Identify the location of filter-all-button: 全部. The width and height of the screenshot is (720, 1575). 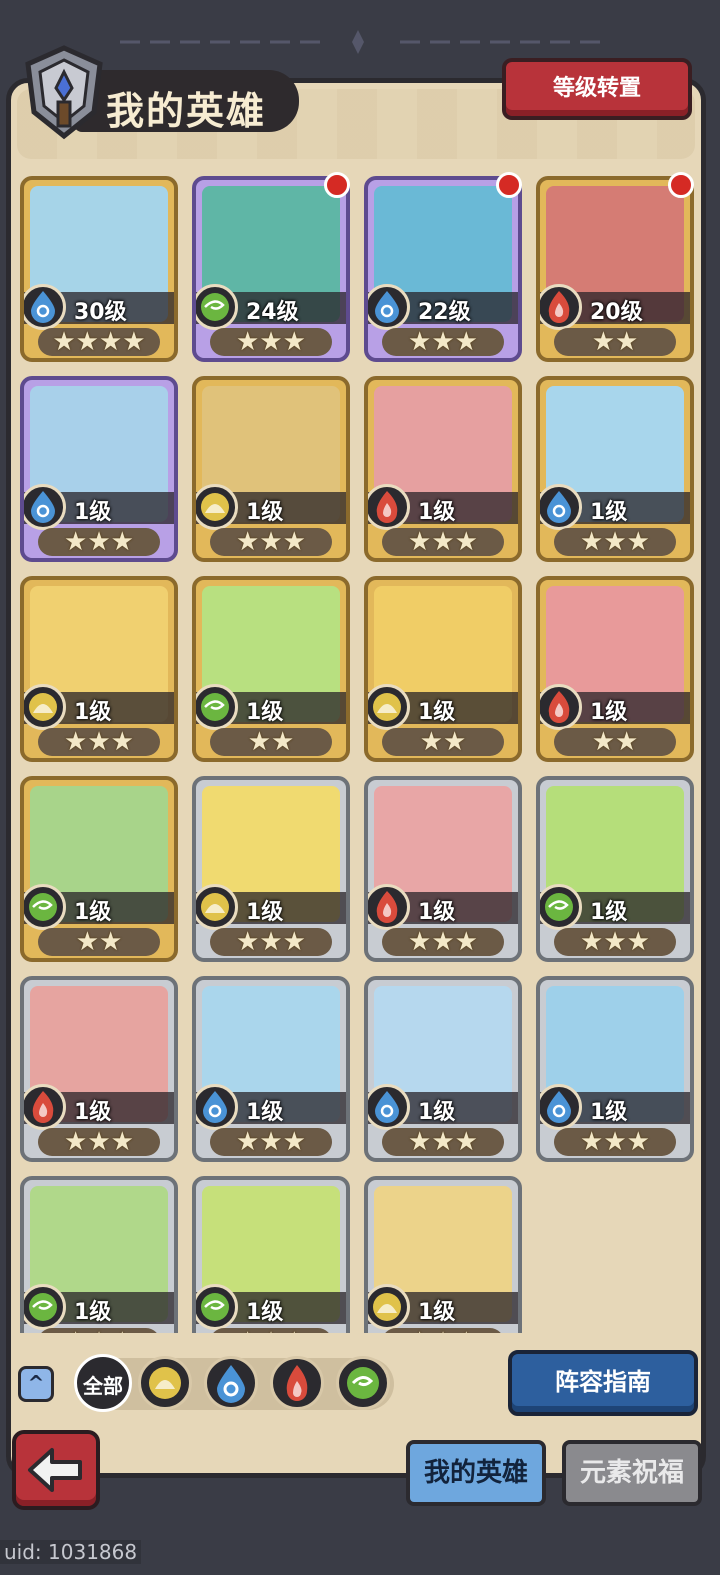
(103, 1383).